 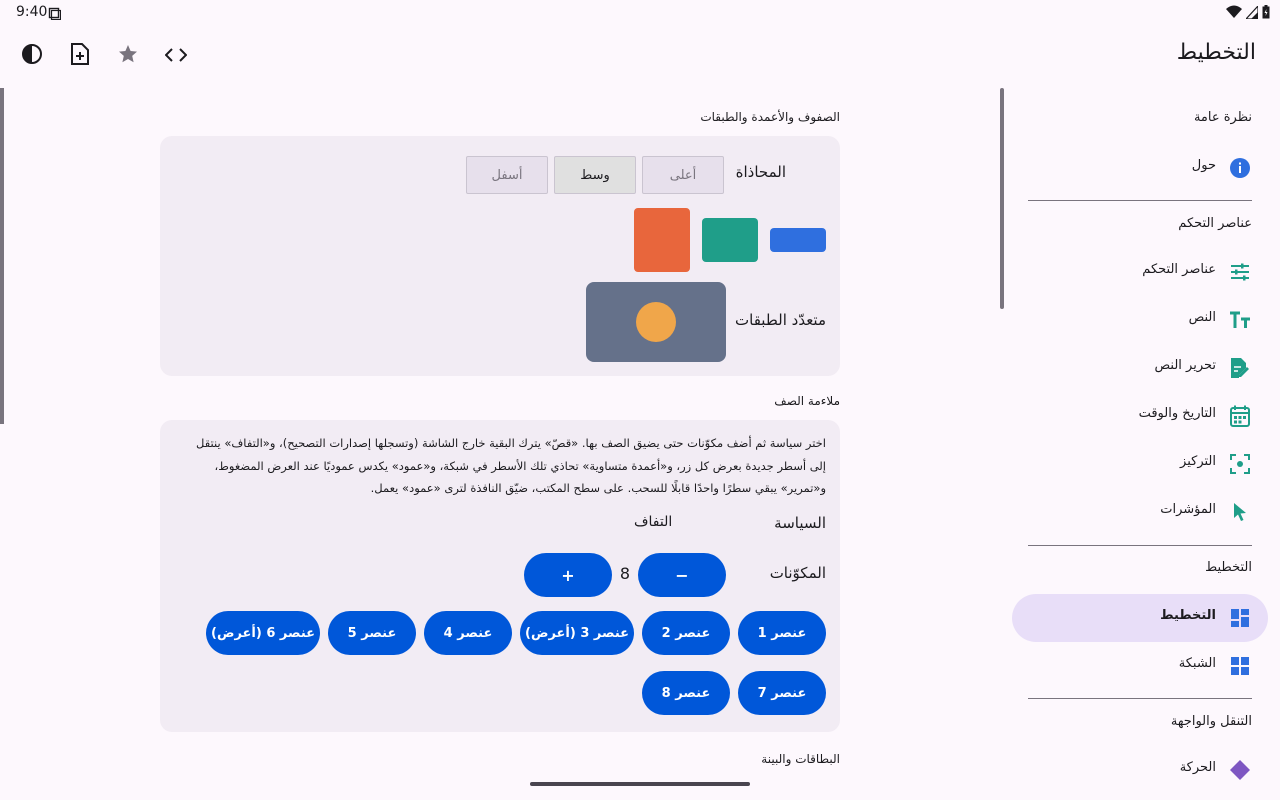 I want to click on new-document-button, so click(x=80, y=56).